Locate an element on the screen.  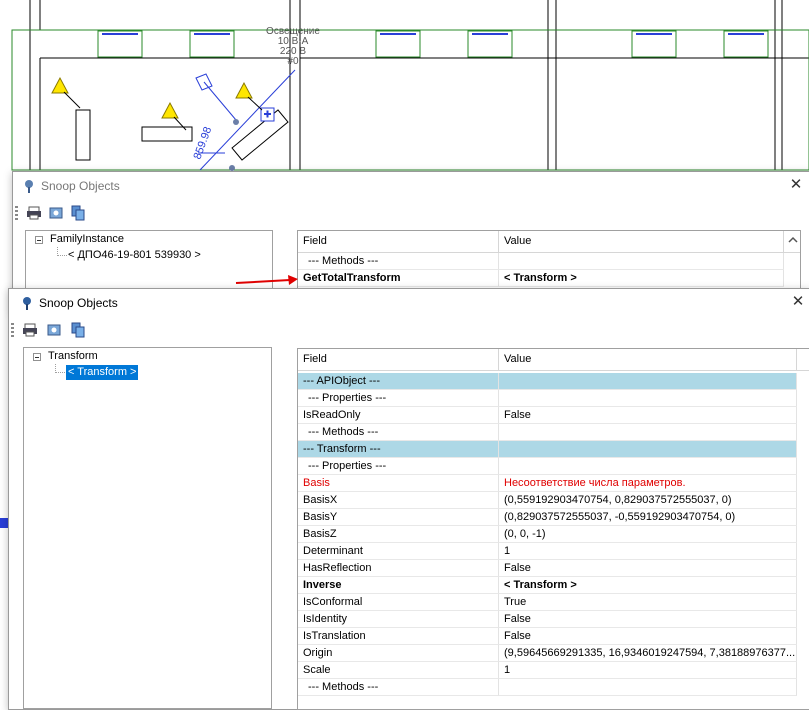
table-row: BasisZ (0, 0, -1) is located at coordinates (547, 534).